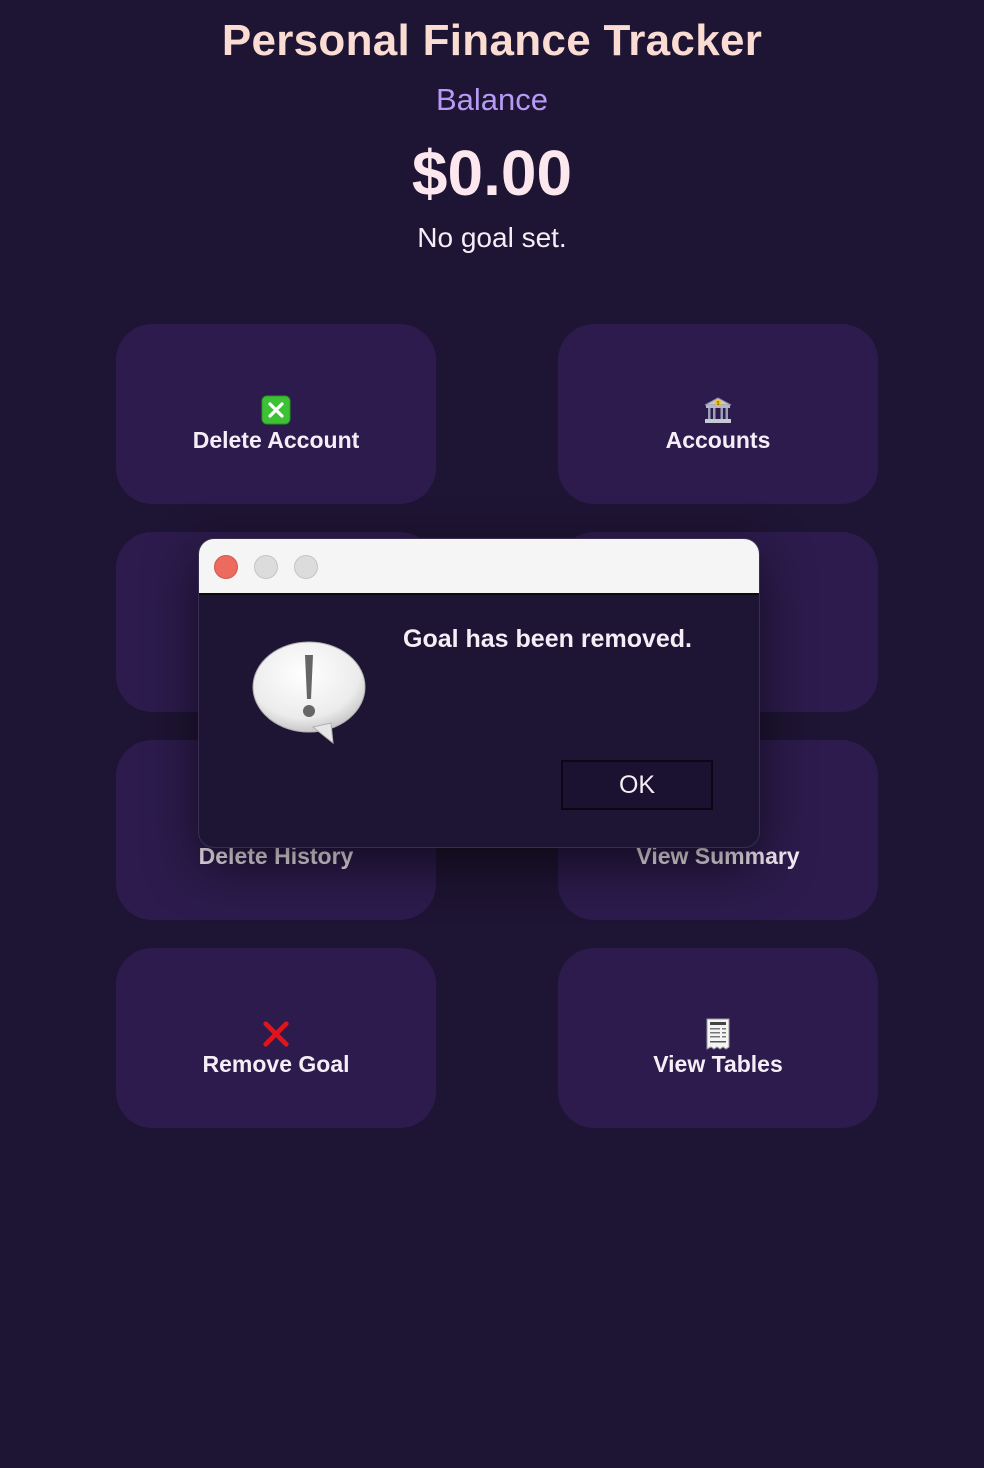 The width and height of the screenshot is (984, 1468). I want to click on remove-goal-button: Remove Goal, so click(276, 1038).